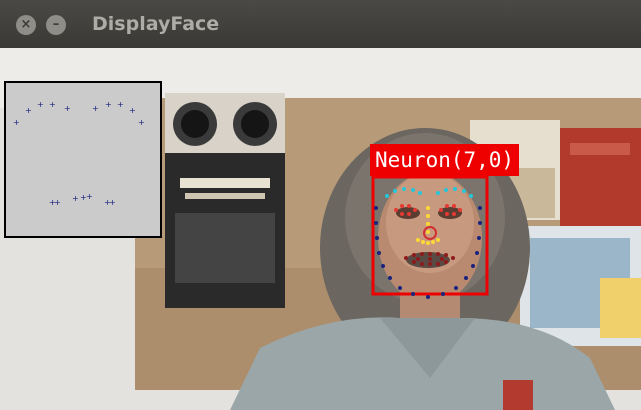 This screenshot has height=410, width=641. I want to click on close-button: ×, so click(26, 25).